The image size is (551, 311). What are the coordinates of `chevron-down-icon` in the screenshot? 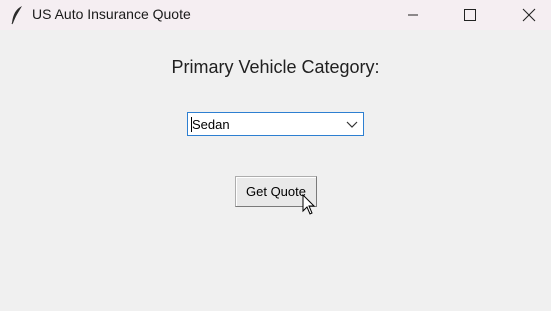 It's located at (352, 124).